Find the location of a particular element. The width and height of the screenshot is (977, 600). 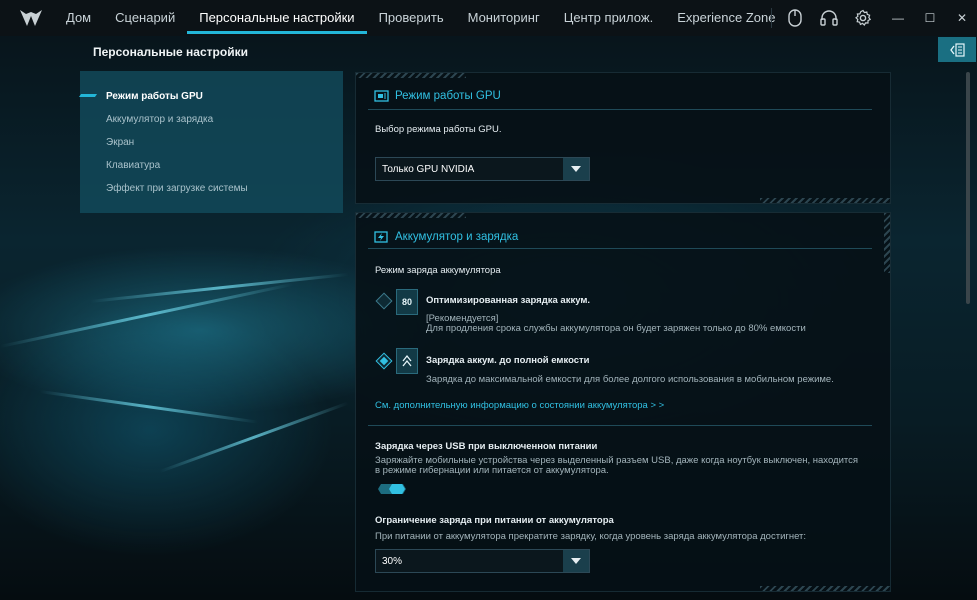

headset-icon is located at coordinates (829, 18).